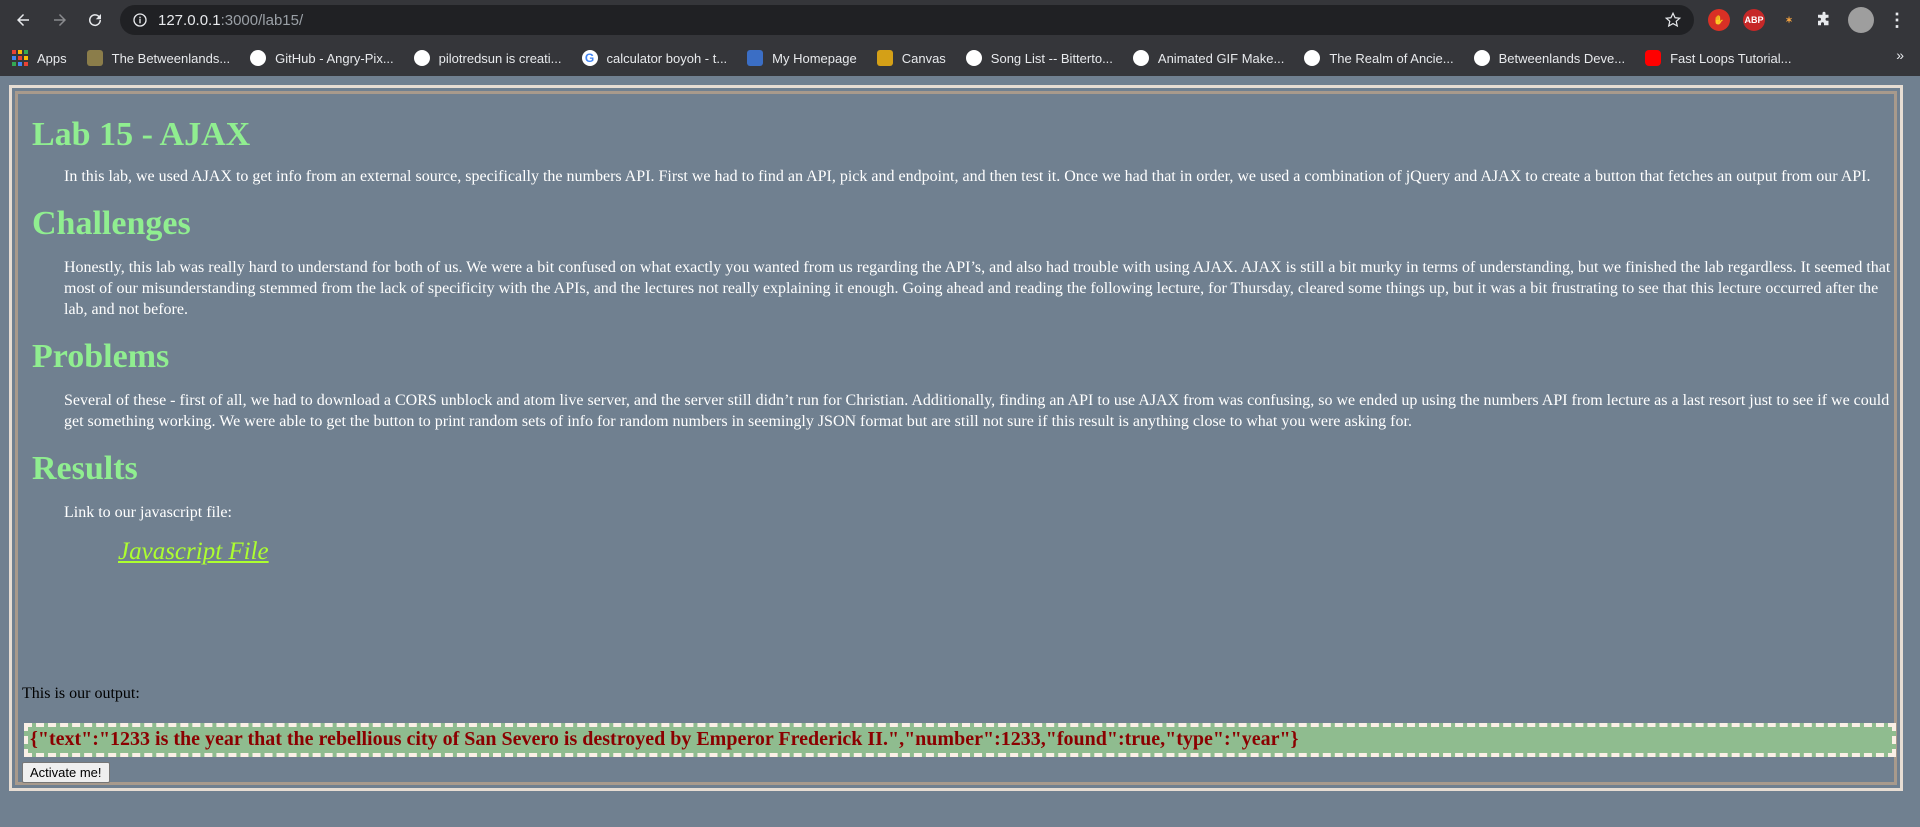  Describe the element at coordinates (141, 134) in the screenshot. I see `page-title: Lab 15 - AJAX` at that location.